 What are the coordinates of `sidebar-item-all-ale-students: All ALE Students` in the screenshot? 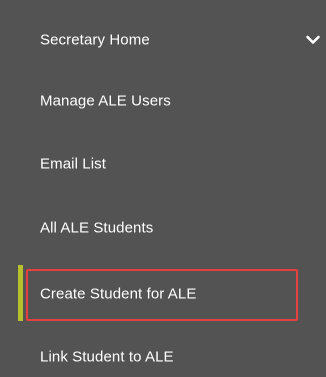 It's located at (163, 228).